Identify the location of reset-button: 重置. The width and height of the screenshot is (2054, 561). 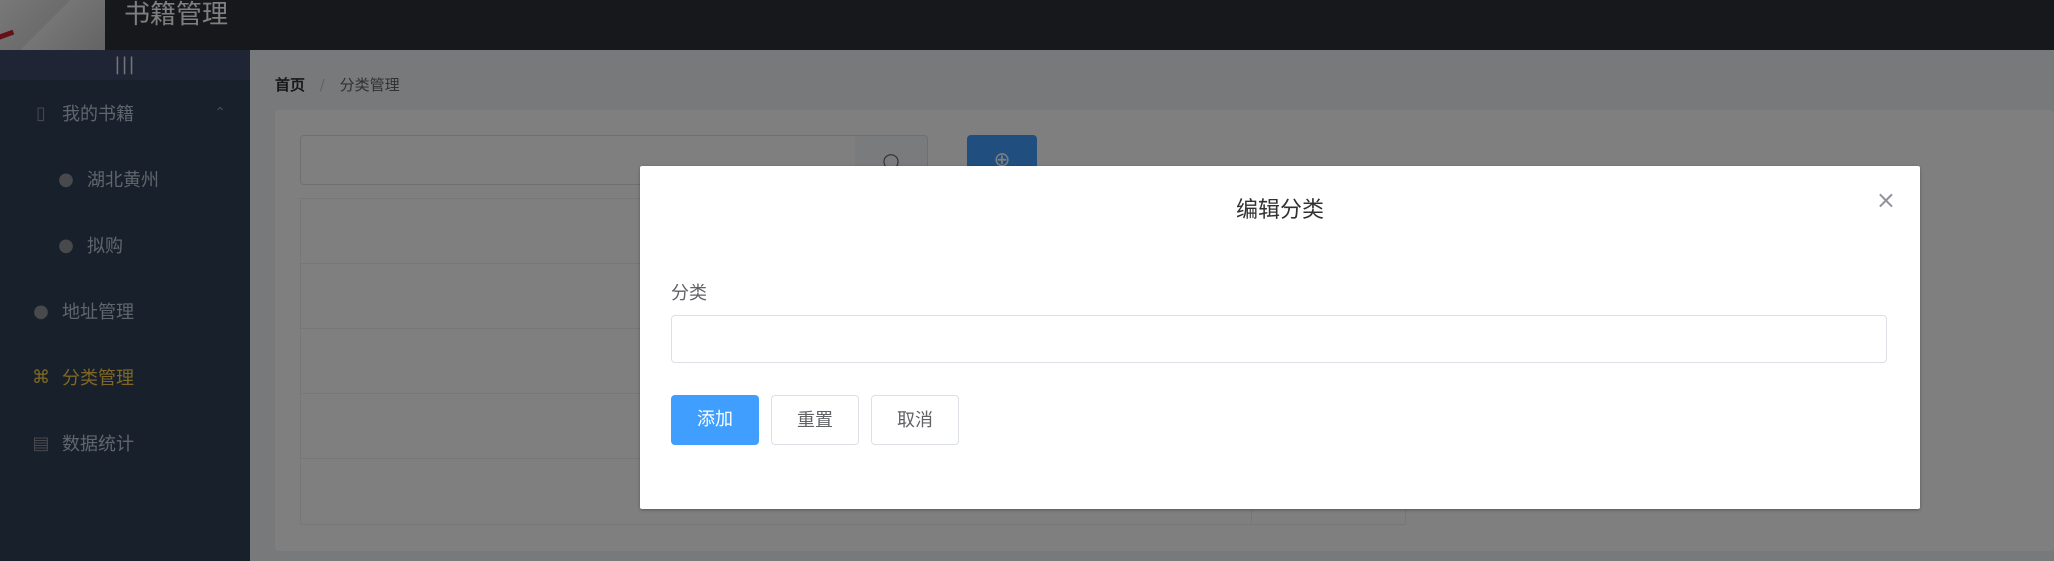
(815, 420).